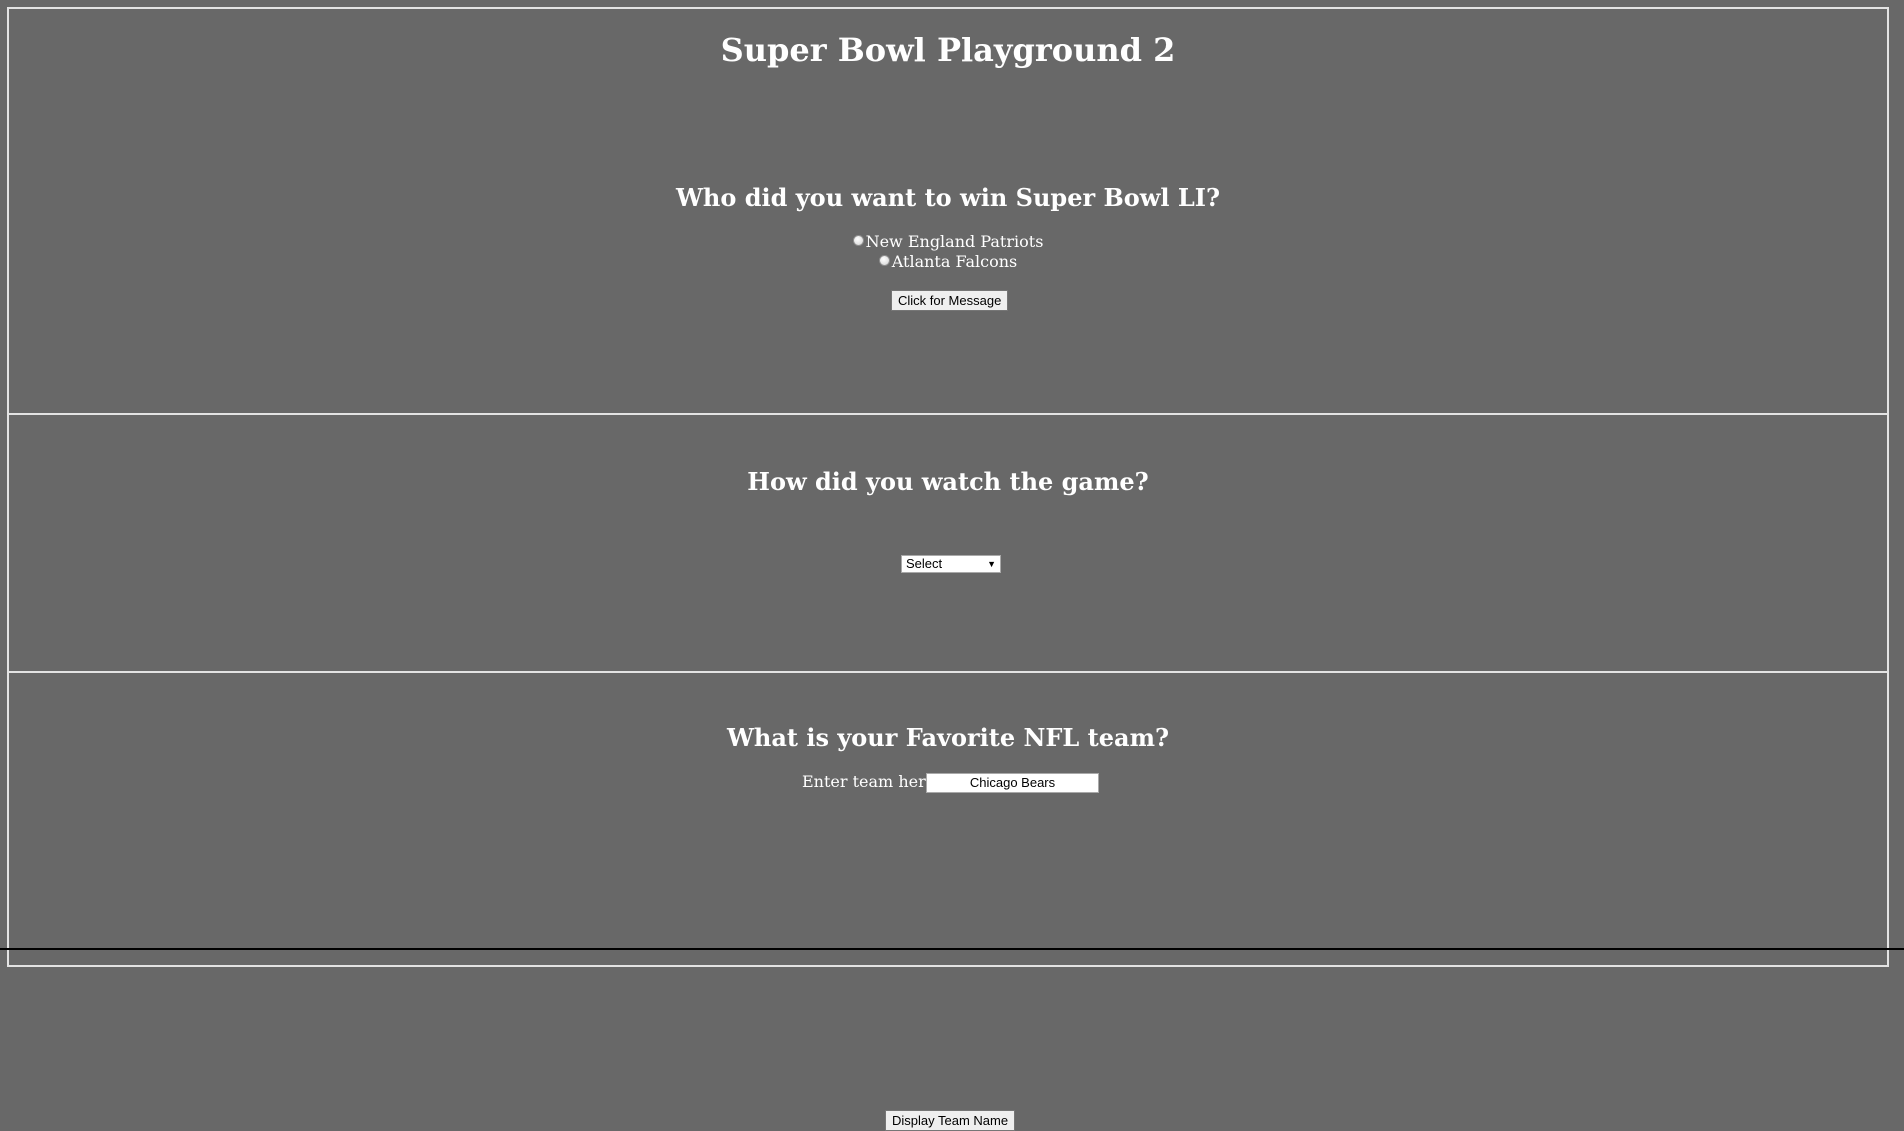  I want to click on option-patriots-label: New England Patriots, so click(955, 241).